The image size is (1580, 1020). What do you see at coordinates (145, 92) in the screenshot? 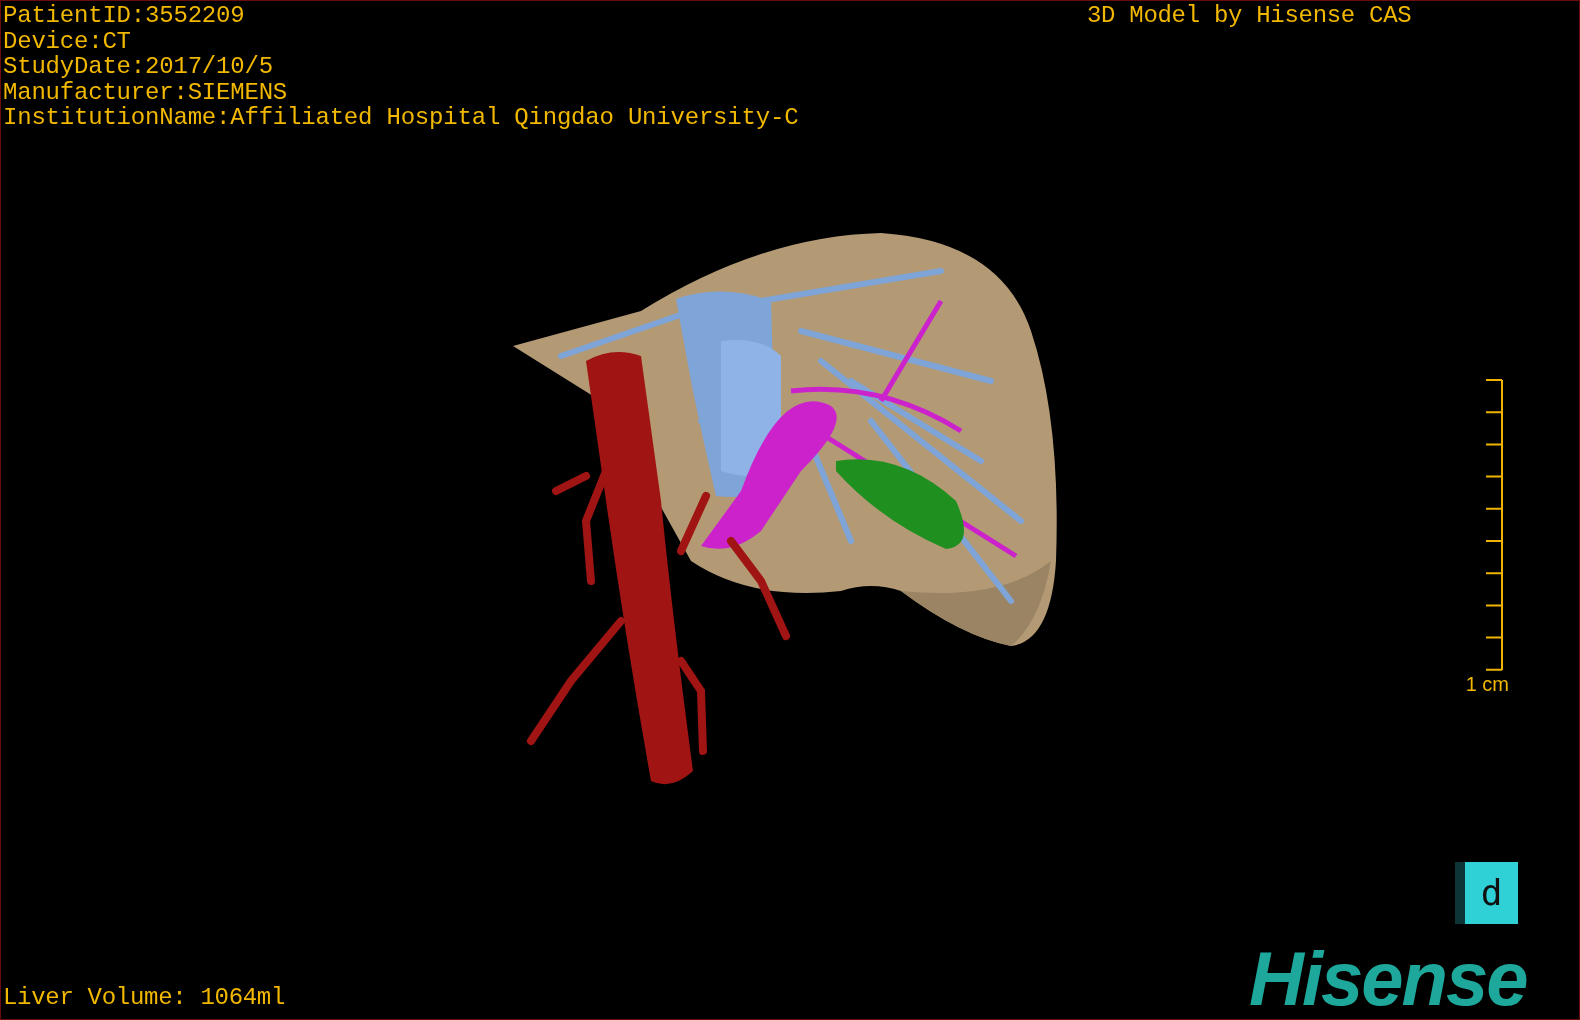
I see `info-line: Manufacturer:SIEMENS` at bounding box center [145, 92].